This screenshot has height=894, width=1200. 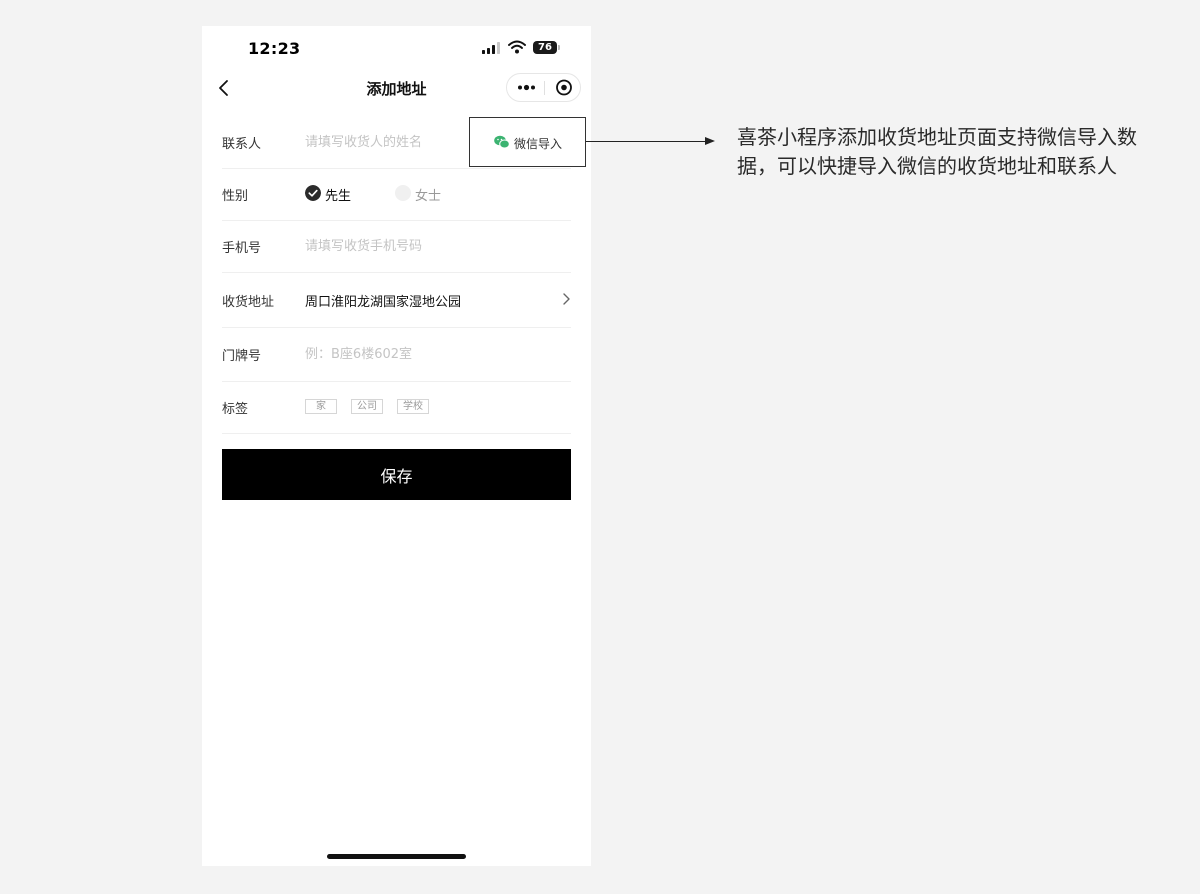 What do you see at coordinates (235, 196) in the screenshot?
I see `gender-label: 性别` at bounding box center [235, 196].